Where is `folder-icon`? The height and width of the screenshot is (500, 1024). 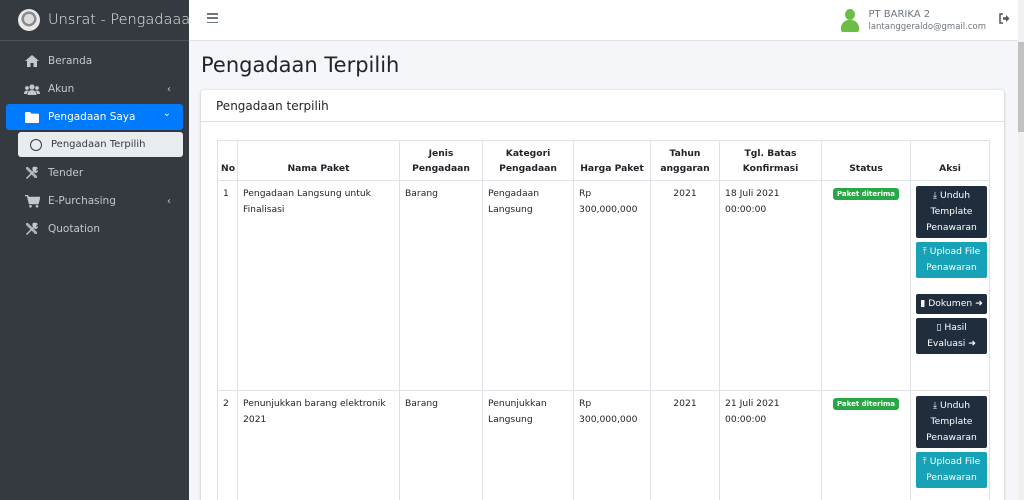
folder-icon is located at coordinates (32, 117).